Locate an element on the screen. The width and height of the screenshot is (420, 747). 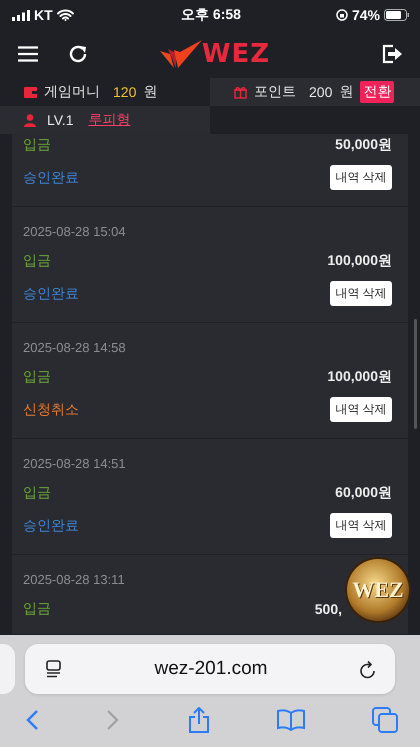
rotation-lock-icon is located at coordinates (342, 15).